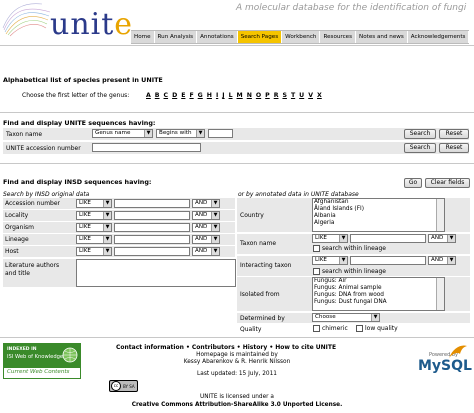 This screenshot has width=474, height=413. I want to click on letter-link-d: D, so click(174, 95).